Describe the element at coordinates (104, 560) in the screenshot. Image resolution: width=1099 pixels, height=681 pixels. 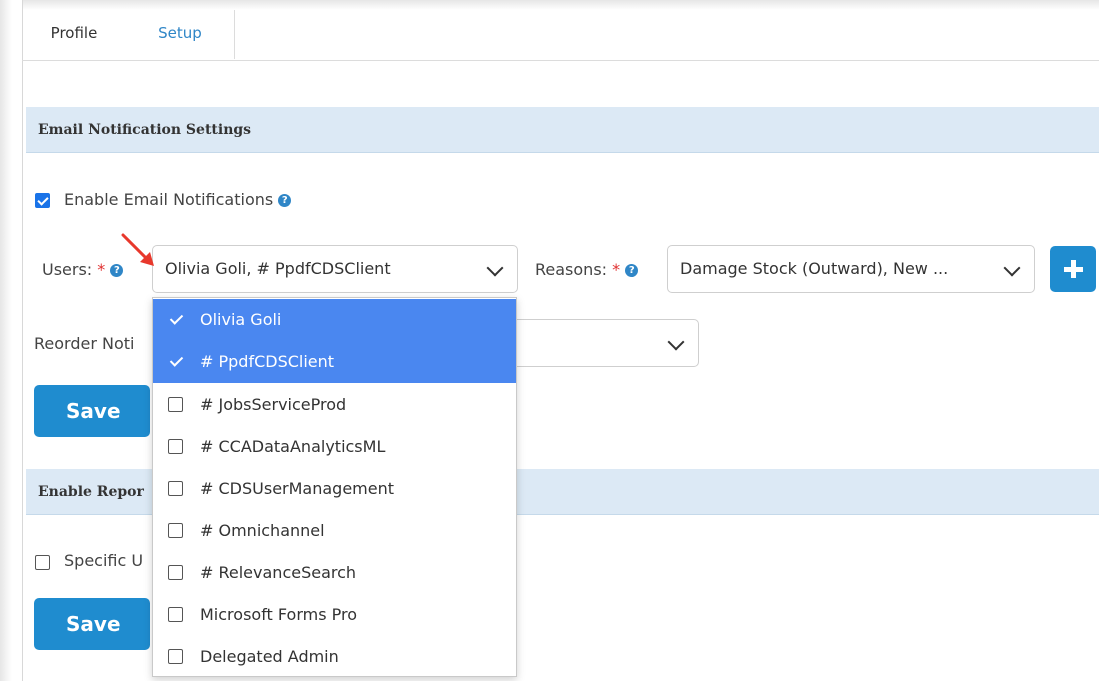
I see `specific-users-label: Specific U` at that location.